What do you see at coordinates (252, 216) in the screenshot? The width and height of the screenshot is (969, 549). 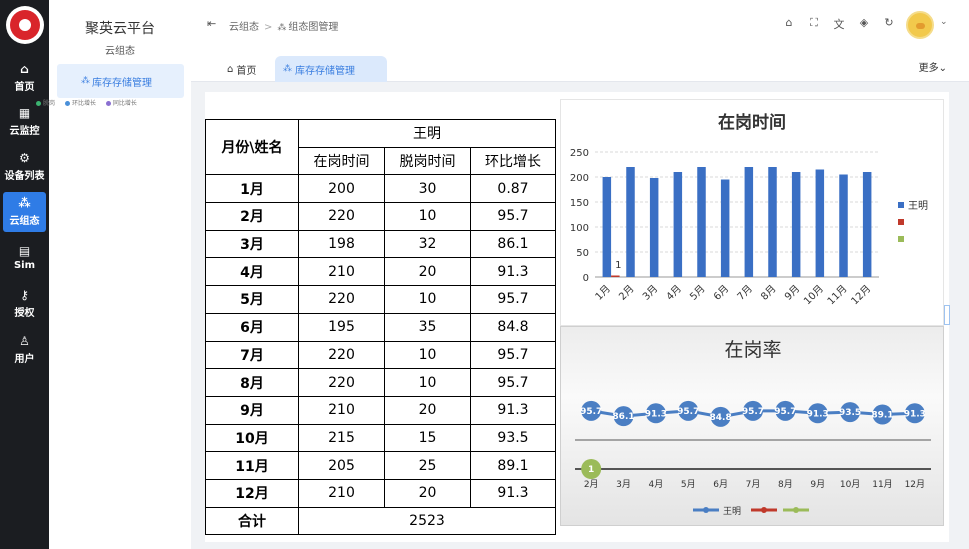 I see `table-cell-month: 2月` at bounding box center [252, 216].